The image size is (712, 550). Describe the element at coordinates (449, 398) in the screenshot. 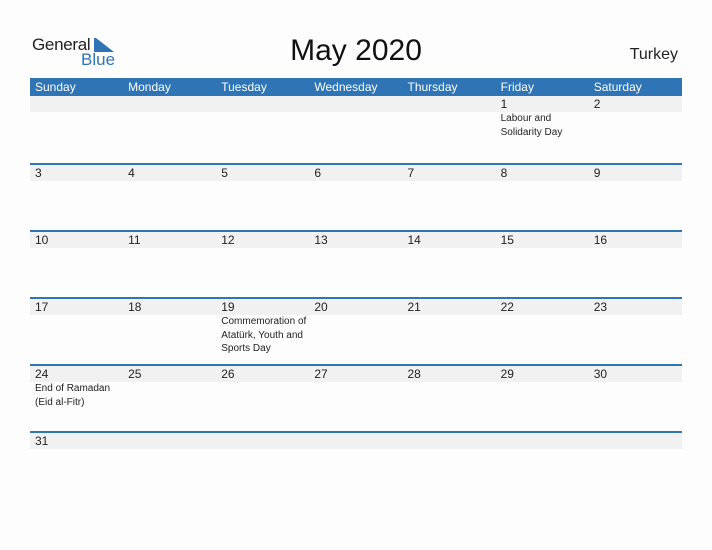

I see `day-cell: 28` at that location.